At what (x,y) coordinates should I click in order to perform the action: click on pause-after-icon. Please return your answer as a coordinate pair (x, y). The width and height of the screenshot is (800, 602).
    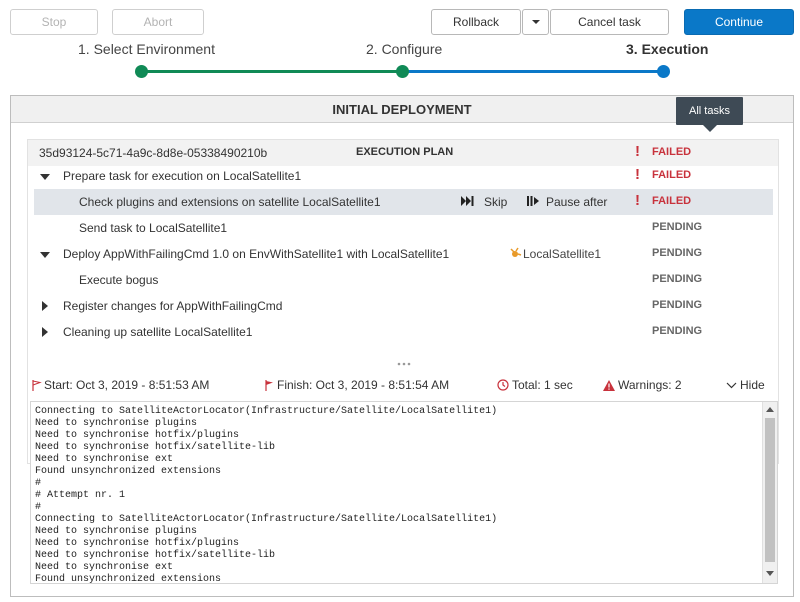
    Looking at the image, I should click on (533, 202).